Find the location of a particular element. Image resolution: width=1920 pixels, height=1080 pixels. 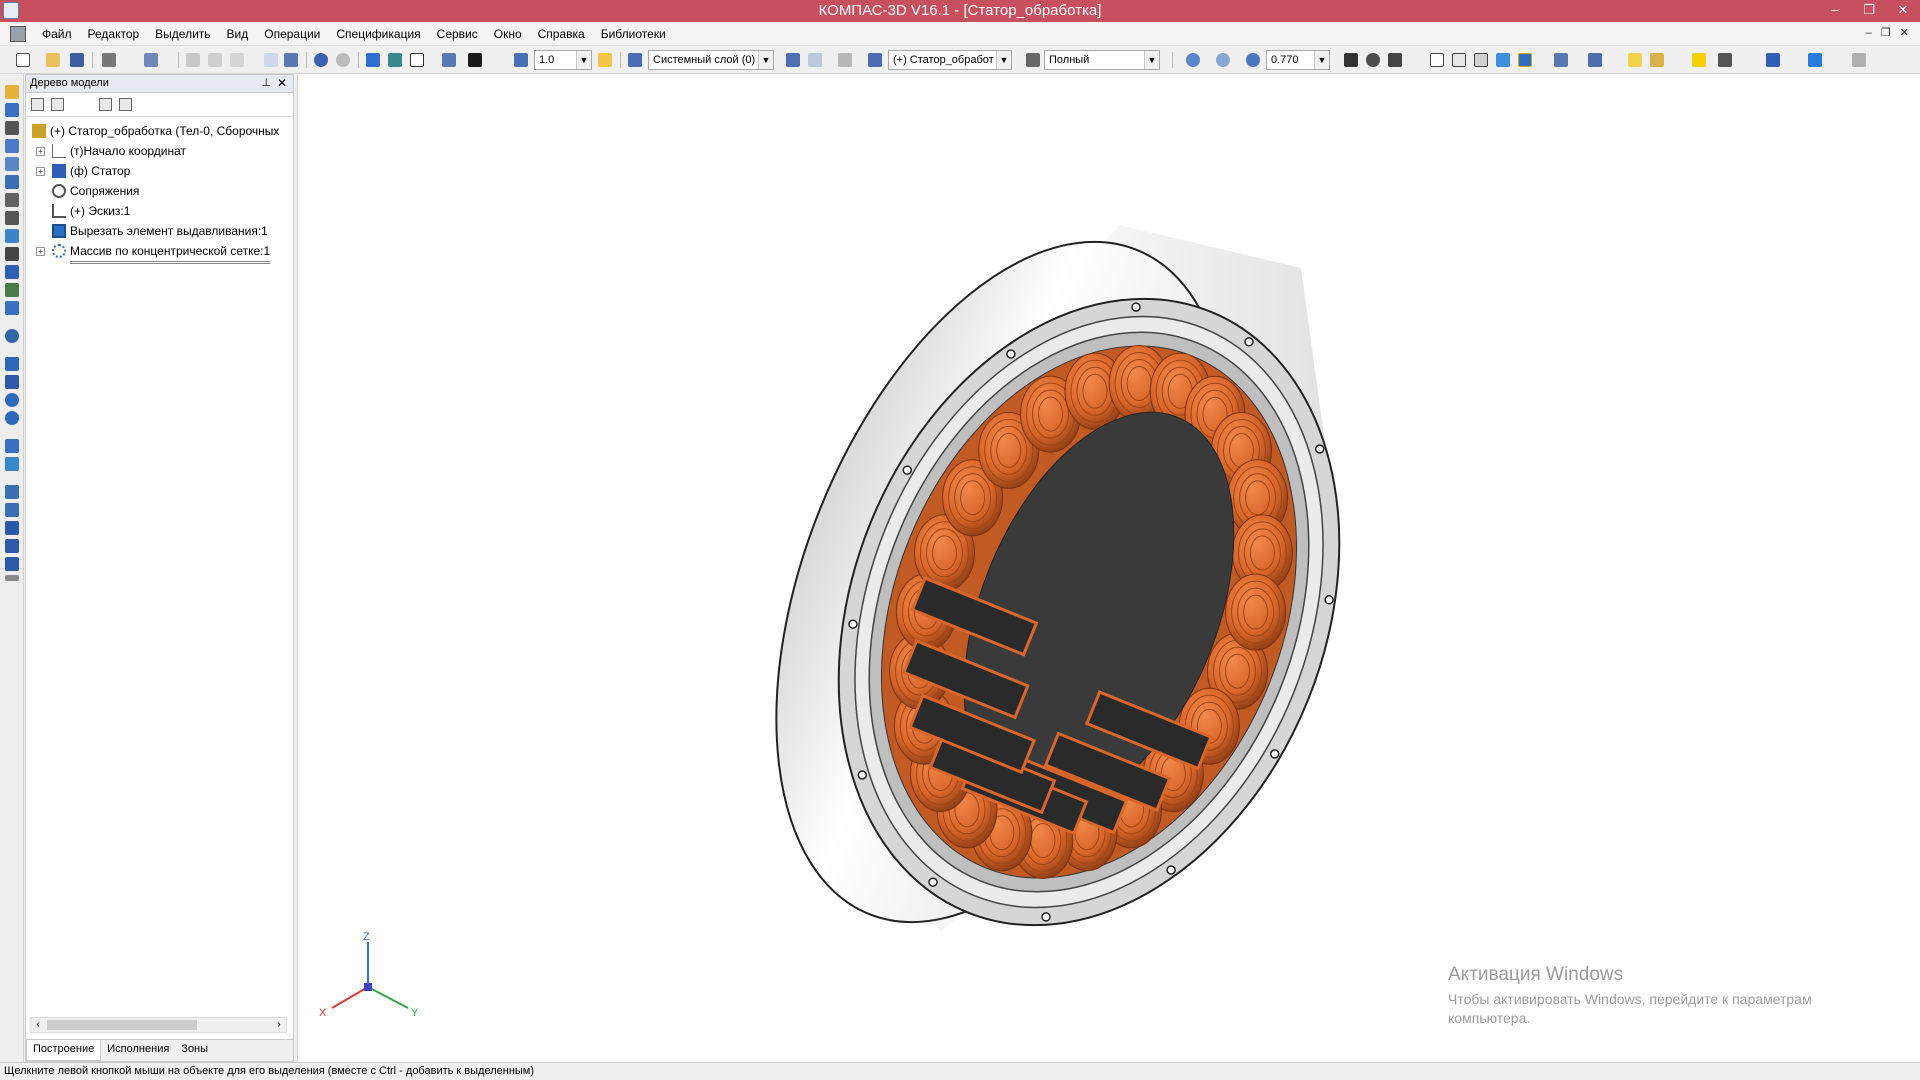

menu-select: Выделить is located at coordinates (182, 34).